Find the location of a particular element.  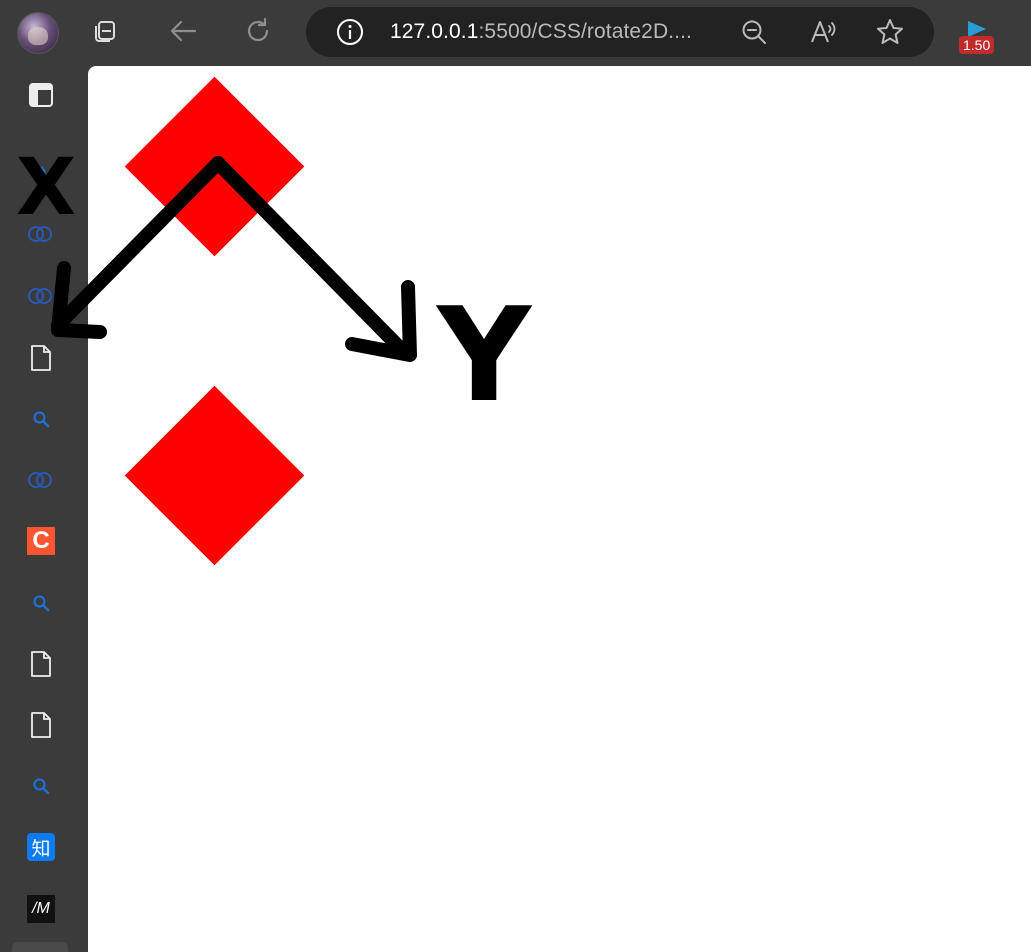

back-arrow-icon is located at coordinates (183, 31).